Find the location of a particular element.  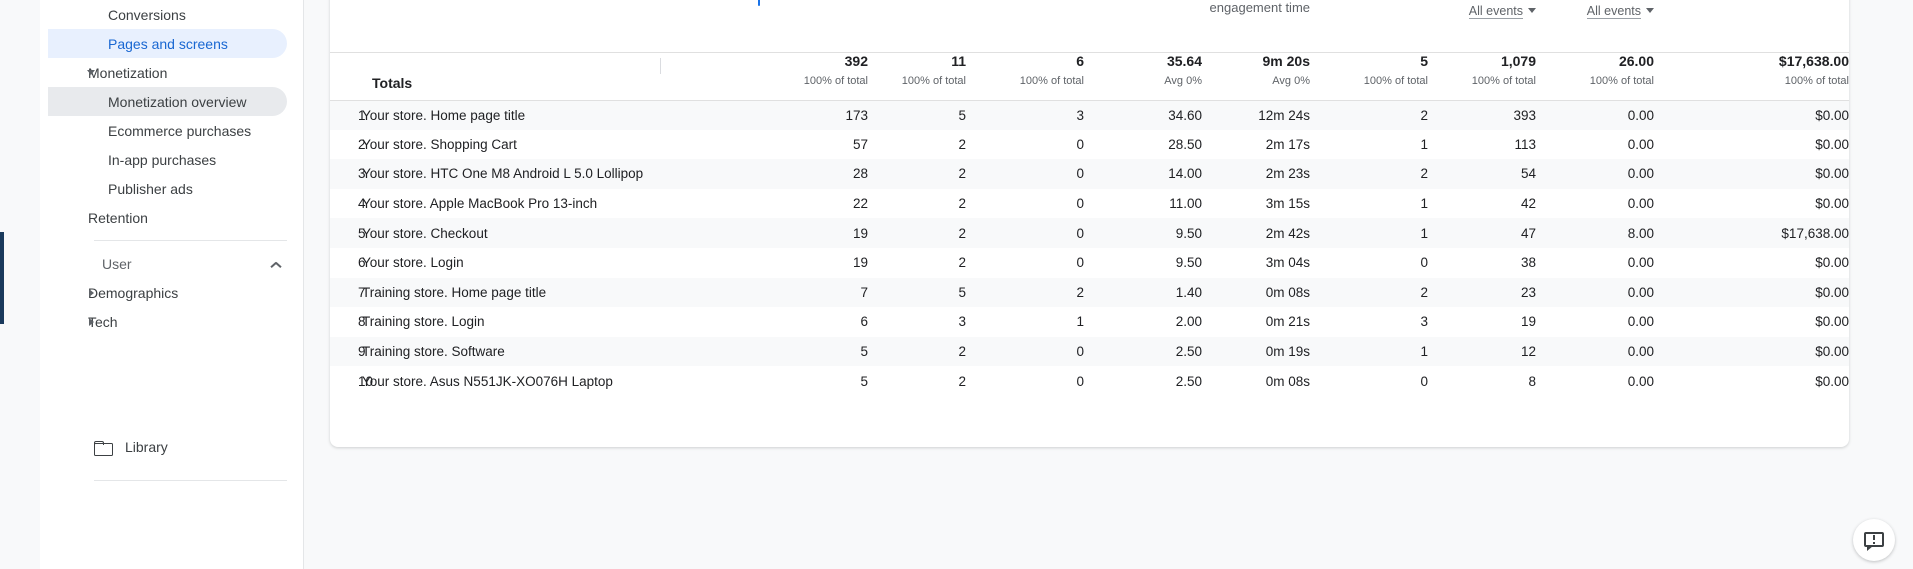

totals-label: Totals is located at coordinates (491, 76).